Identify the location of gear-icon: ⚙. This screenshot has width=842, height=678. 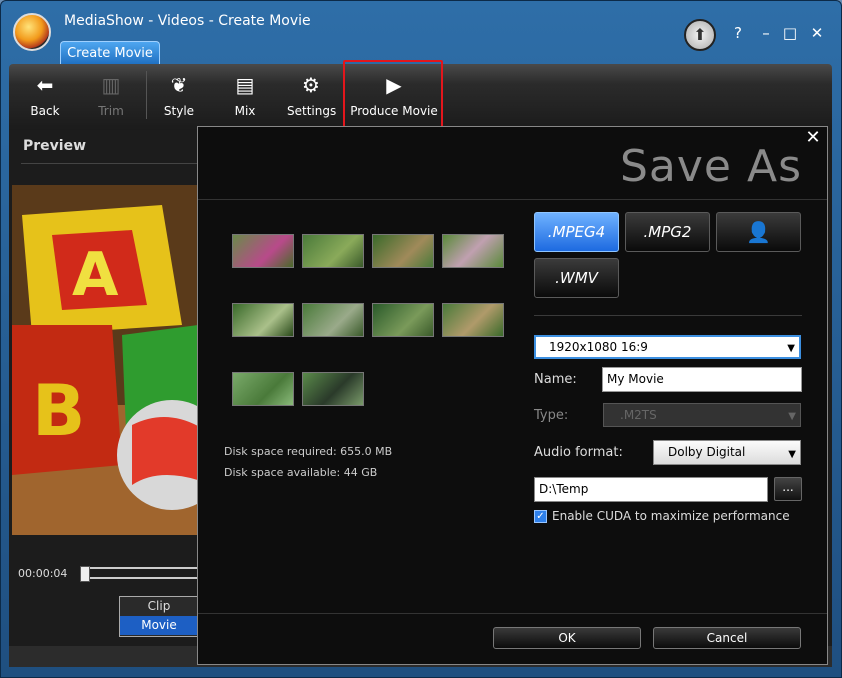
(311, 85).